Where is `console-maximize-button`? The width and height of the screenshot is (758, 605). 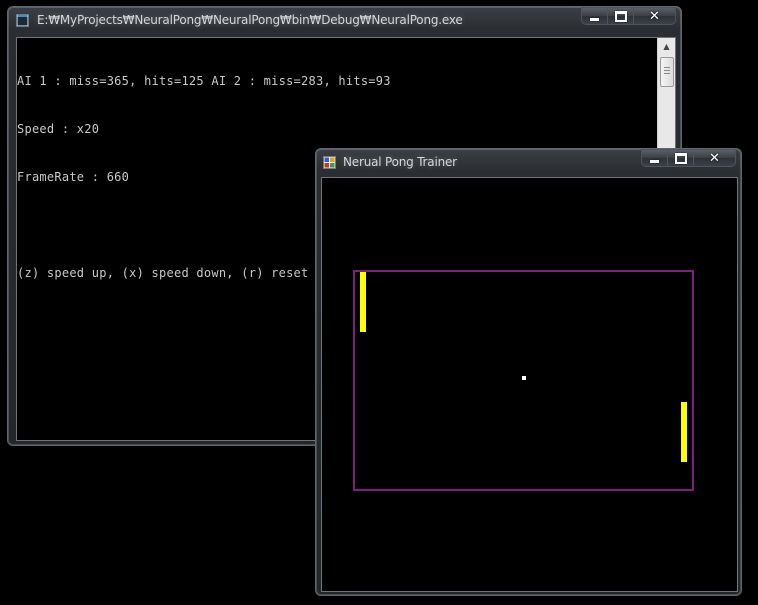
console-maximize-button is located at coordinates (620, 16).